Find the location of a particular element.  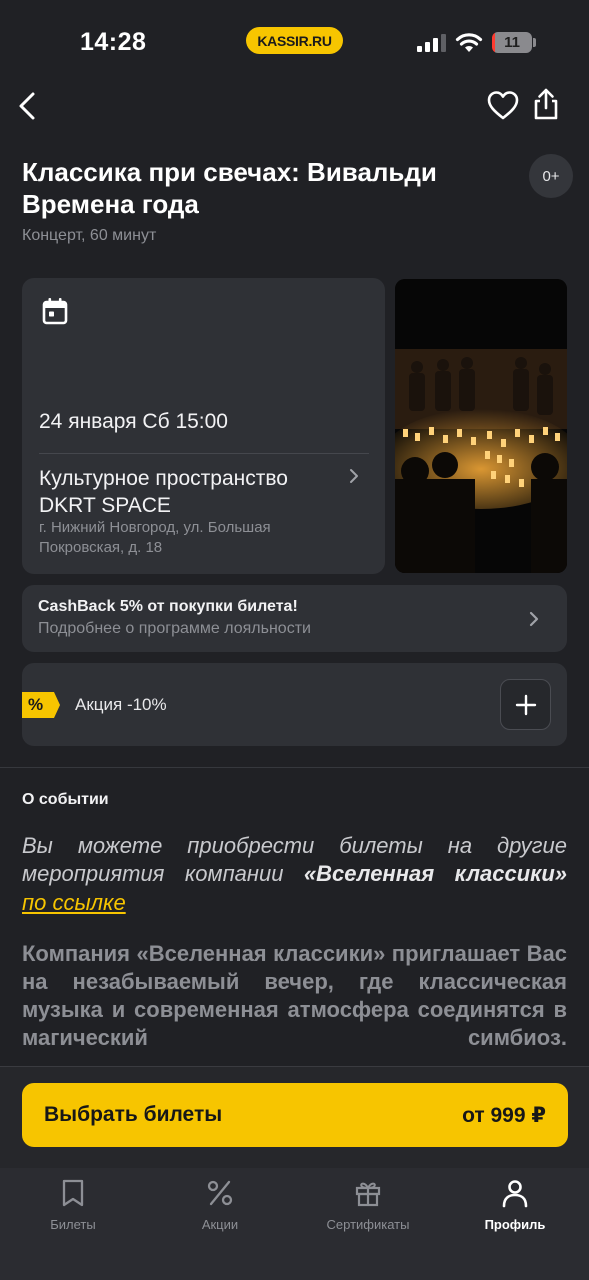

add-promo-button is located at coordinates (525, 704).